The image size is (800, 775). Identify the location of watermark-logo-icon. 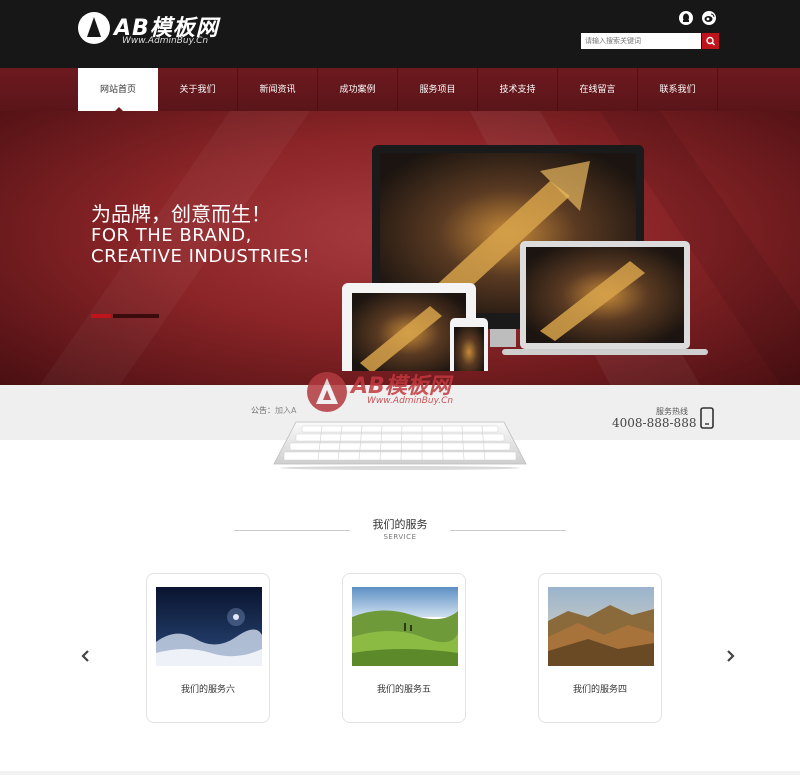
(327, 392).